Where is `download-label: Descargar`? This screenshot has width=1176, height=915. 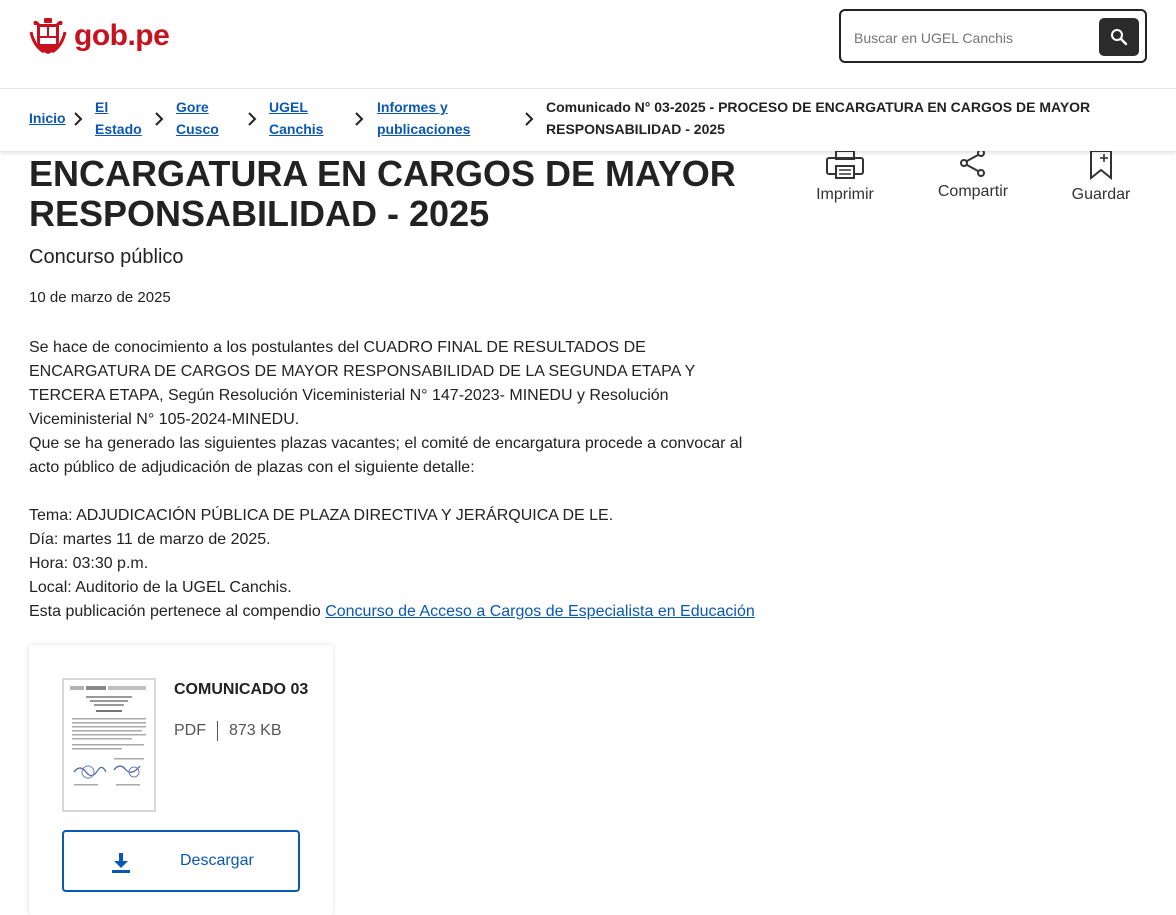 download-label: Descargar is located at coordinates (217, 860).